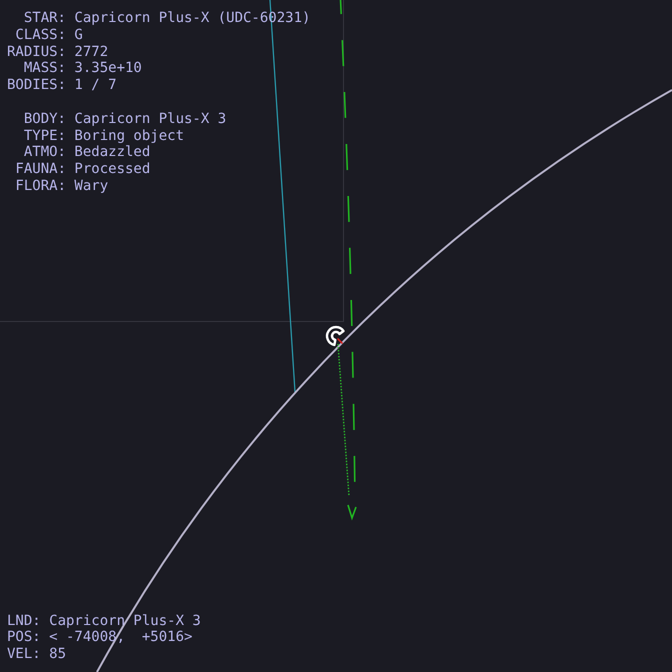 Image resolution: width=672 pixels, height=672 pixels. I want to click on info-value: 85, so click(57, 654).